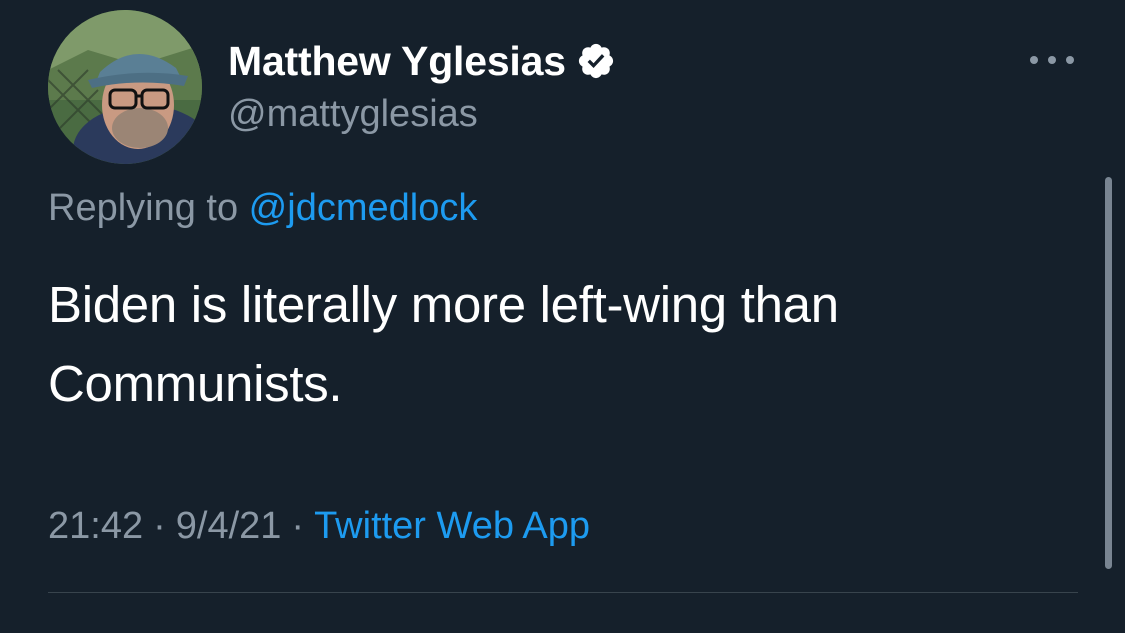  Describe the element at coordinates (397, 61) in the screenshot. I see `author-display-name: Matthew Yglesias` at that location.